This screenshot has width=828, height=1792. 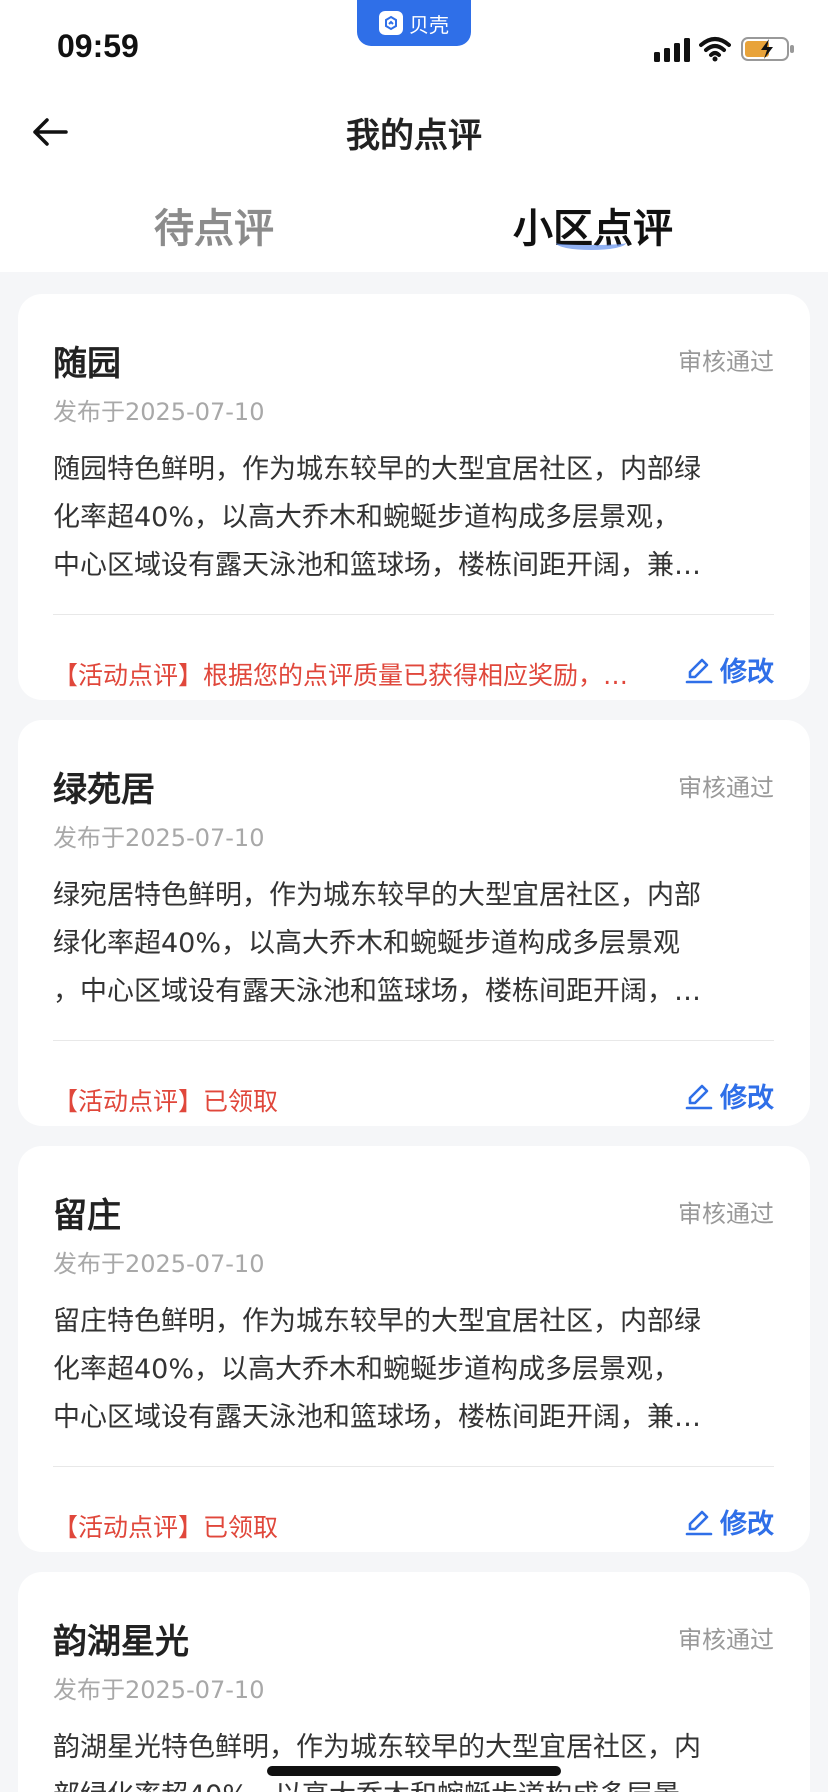 What do you see at coordinates (414, 1771) in the screenshot?
I see `home-indicator` at bounding box center [414, 1771].